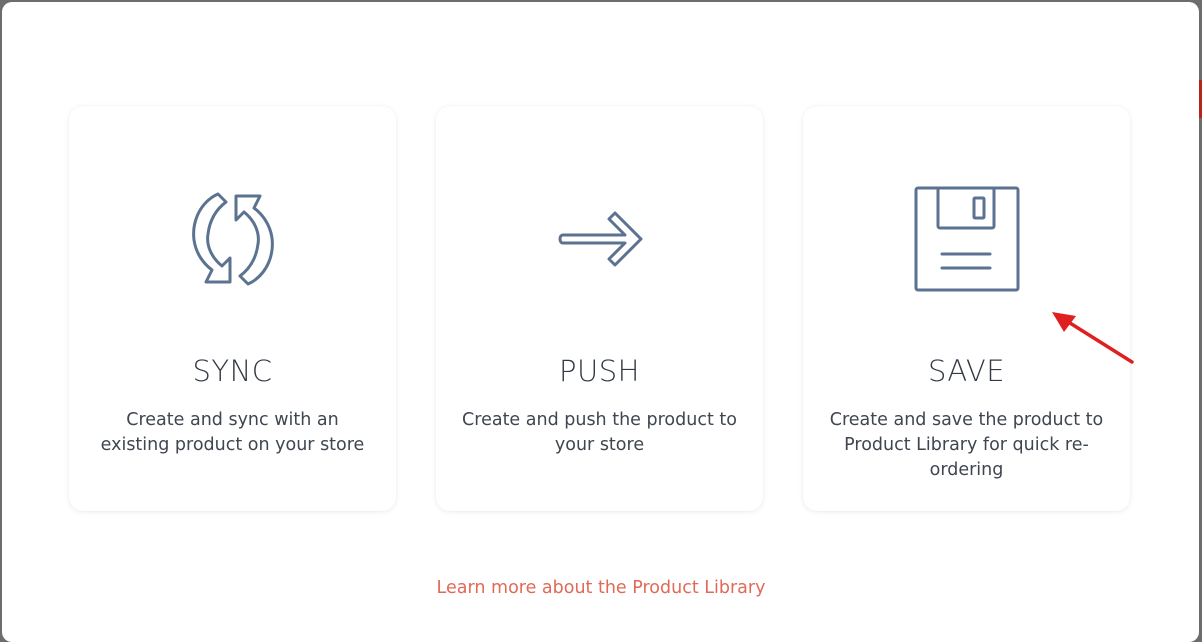 The width and height of the screenshot is (1202, 642). Describe the element at coordinates (599, 371) in the screenshot. I see `push-title: PUSH` at that location.